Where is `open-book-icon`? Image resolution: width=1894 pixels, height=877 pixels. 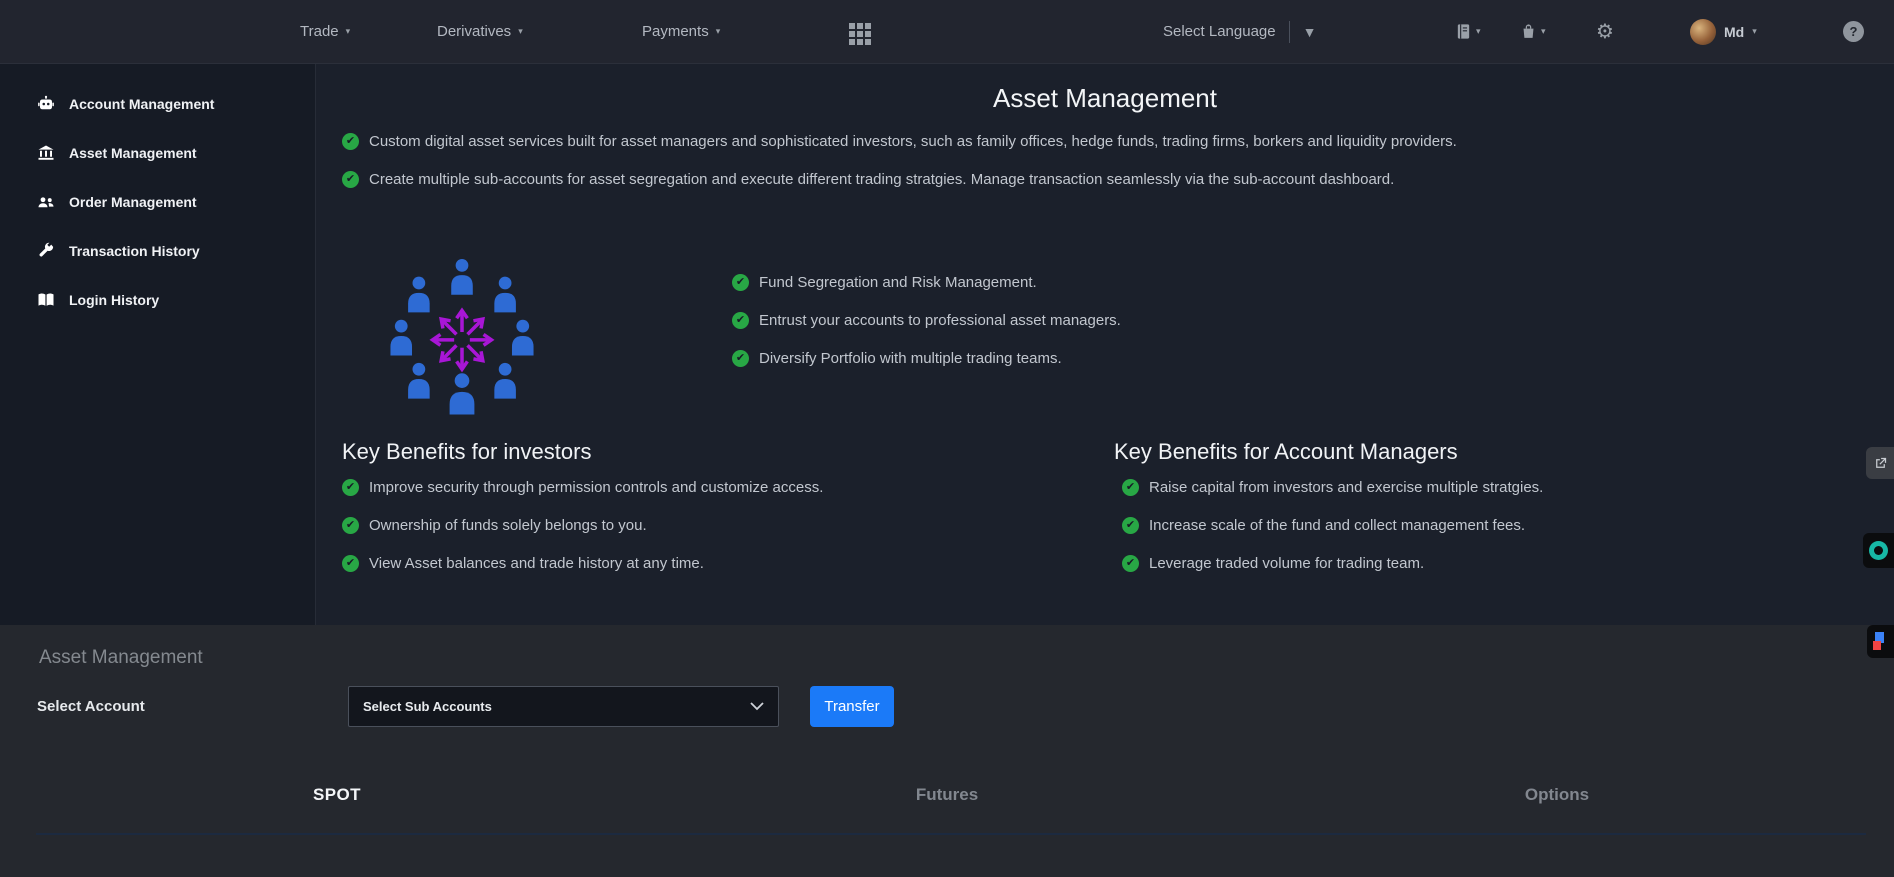
open-book-icon is located at coordinates (46, 299).